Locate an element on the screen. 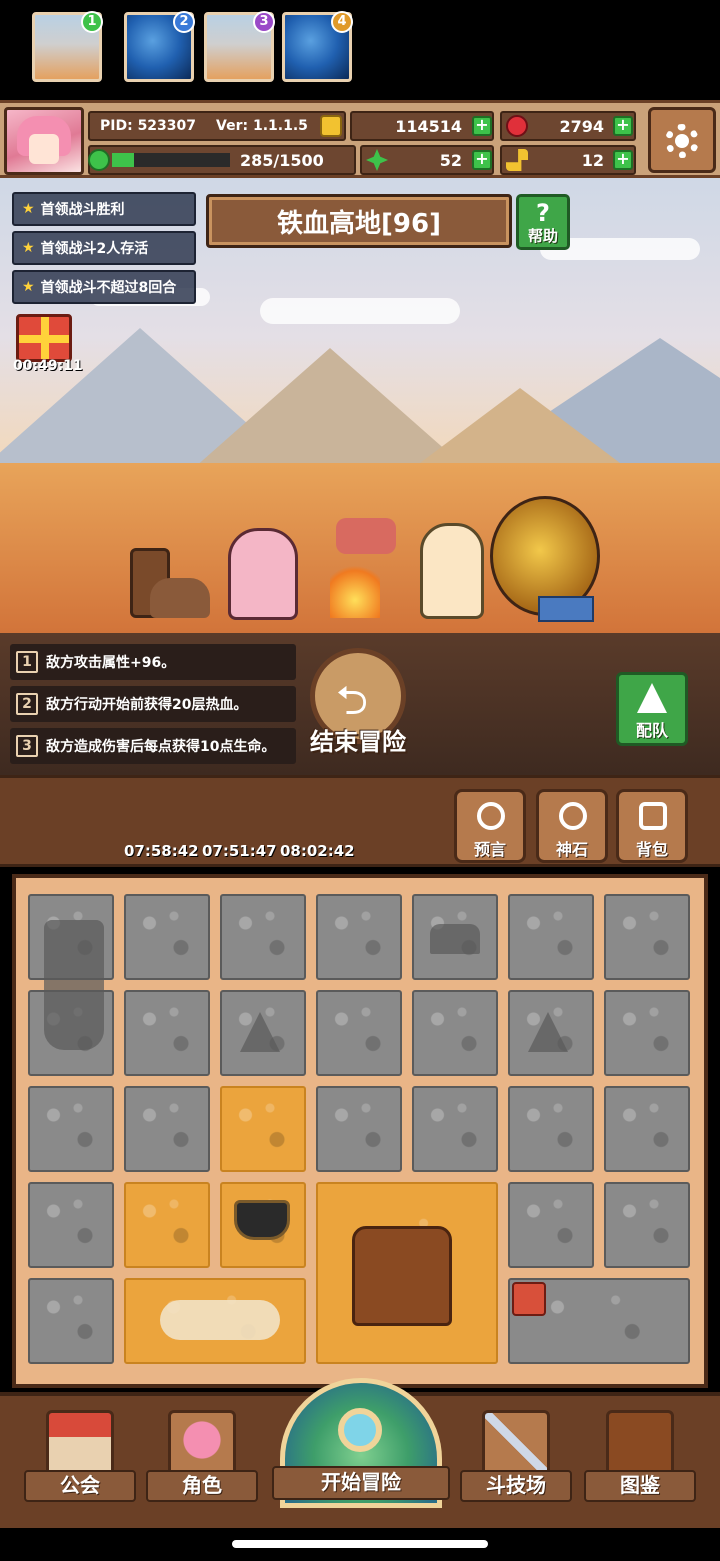  crystal-ball-icon is located at coordinates (491, 816).